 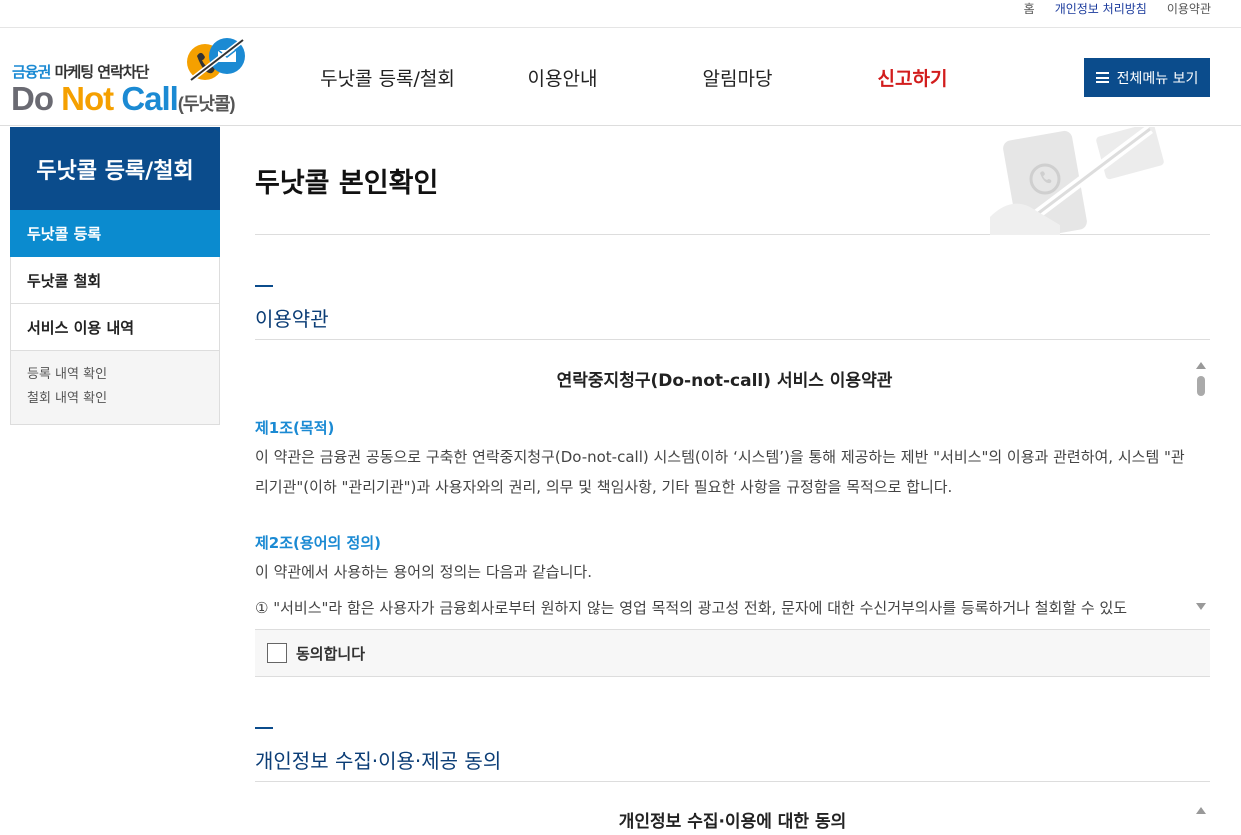 I want to click on privacy-doc-title: 개인정보 수집·이용에 대한 동의, so click(x=732, y=819).